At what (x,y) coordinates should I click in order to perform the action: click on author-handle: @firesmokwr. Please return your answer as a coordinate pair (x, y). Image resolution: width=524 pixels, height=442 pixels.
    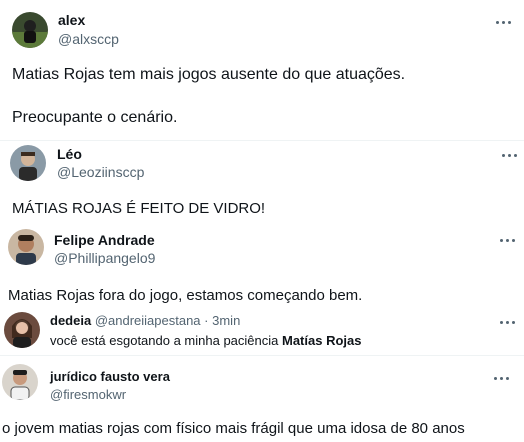
    Looking at the image, I should click on (88, 394).